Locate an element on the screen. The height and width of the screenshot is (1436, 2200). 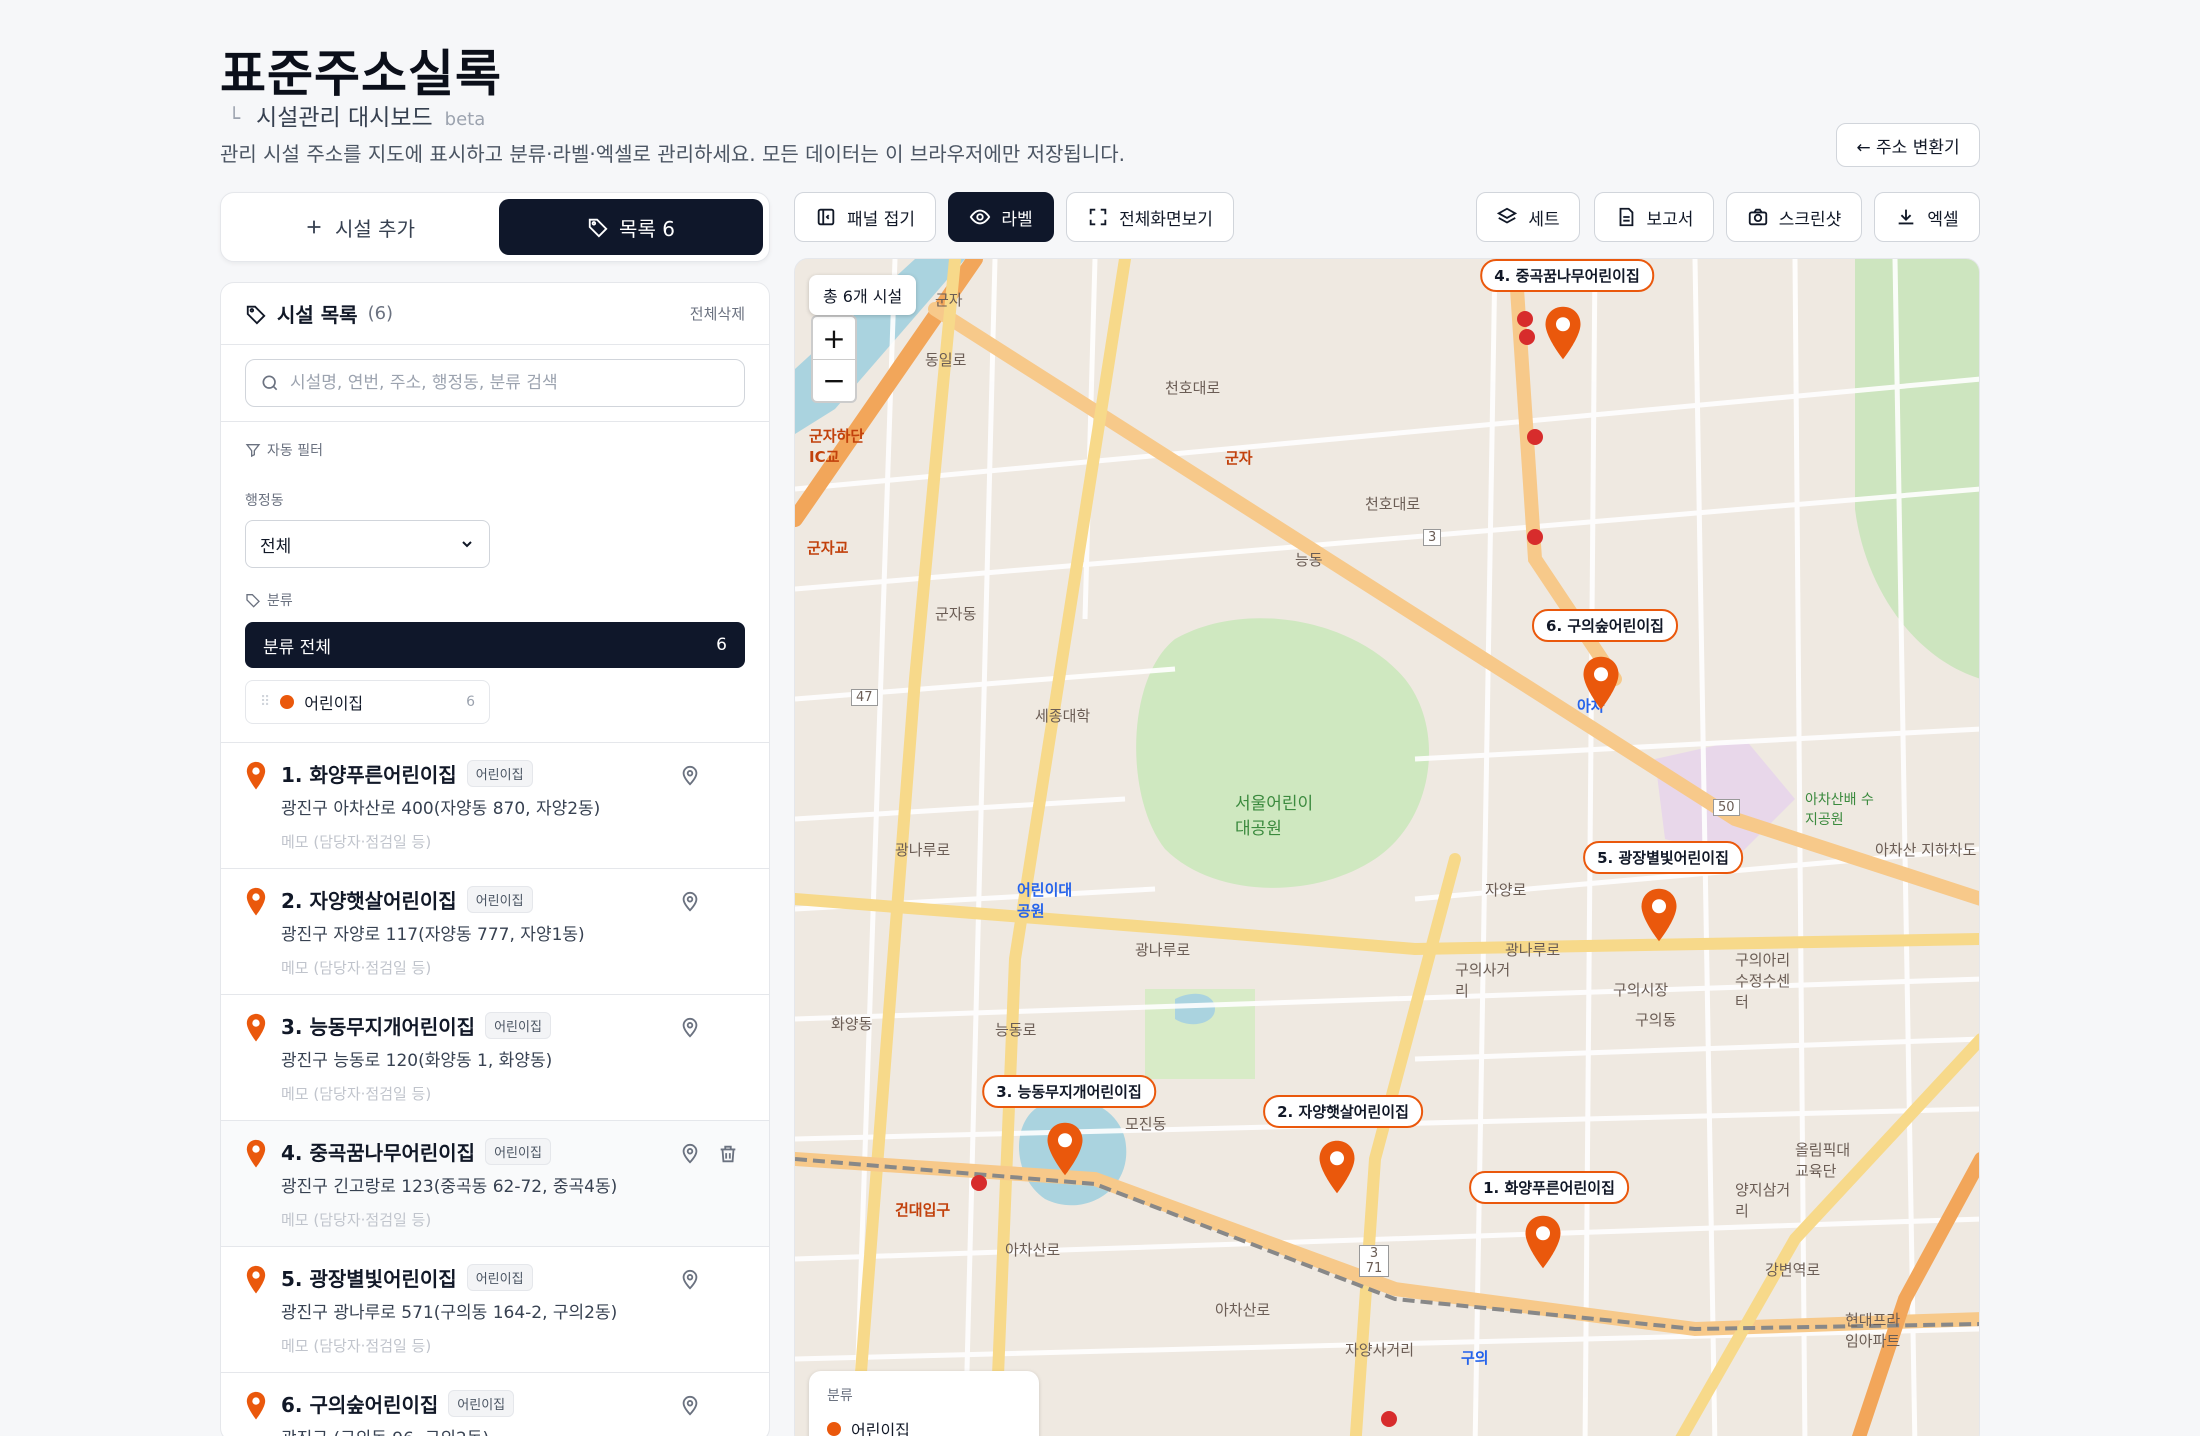
item-name-row: 5. 광장별빛어린이집 어린이집 is located at coordinates (513, 1277).